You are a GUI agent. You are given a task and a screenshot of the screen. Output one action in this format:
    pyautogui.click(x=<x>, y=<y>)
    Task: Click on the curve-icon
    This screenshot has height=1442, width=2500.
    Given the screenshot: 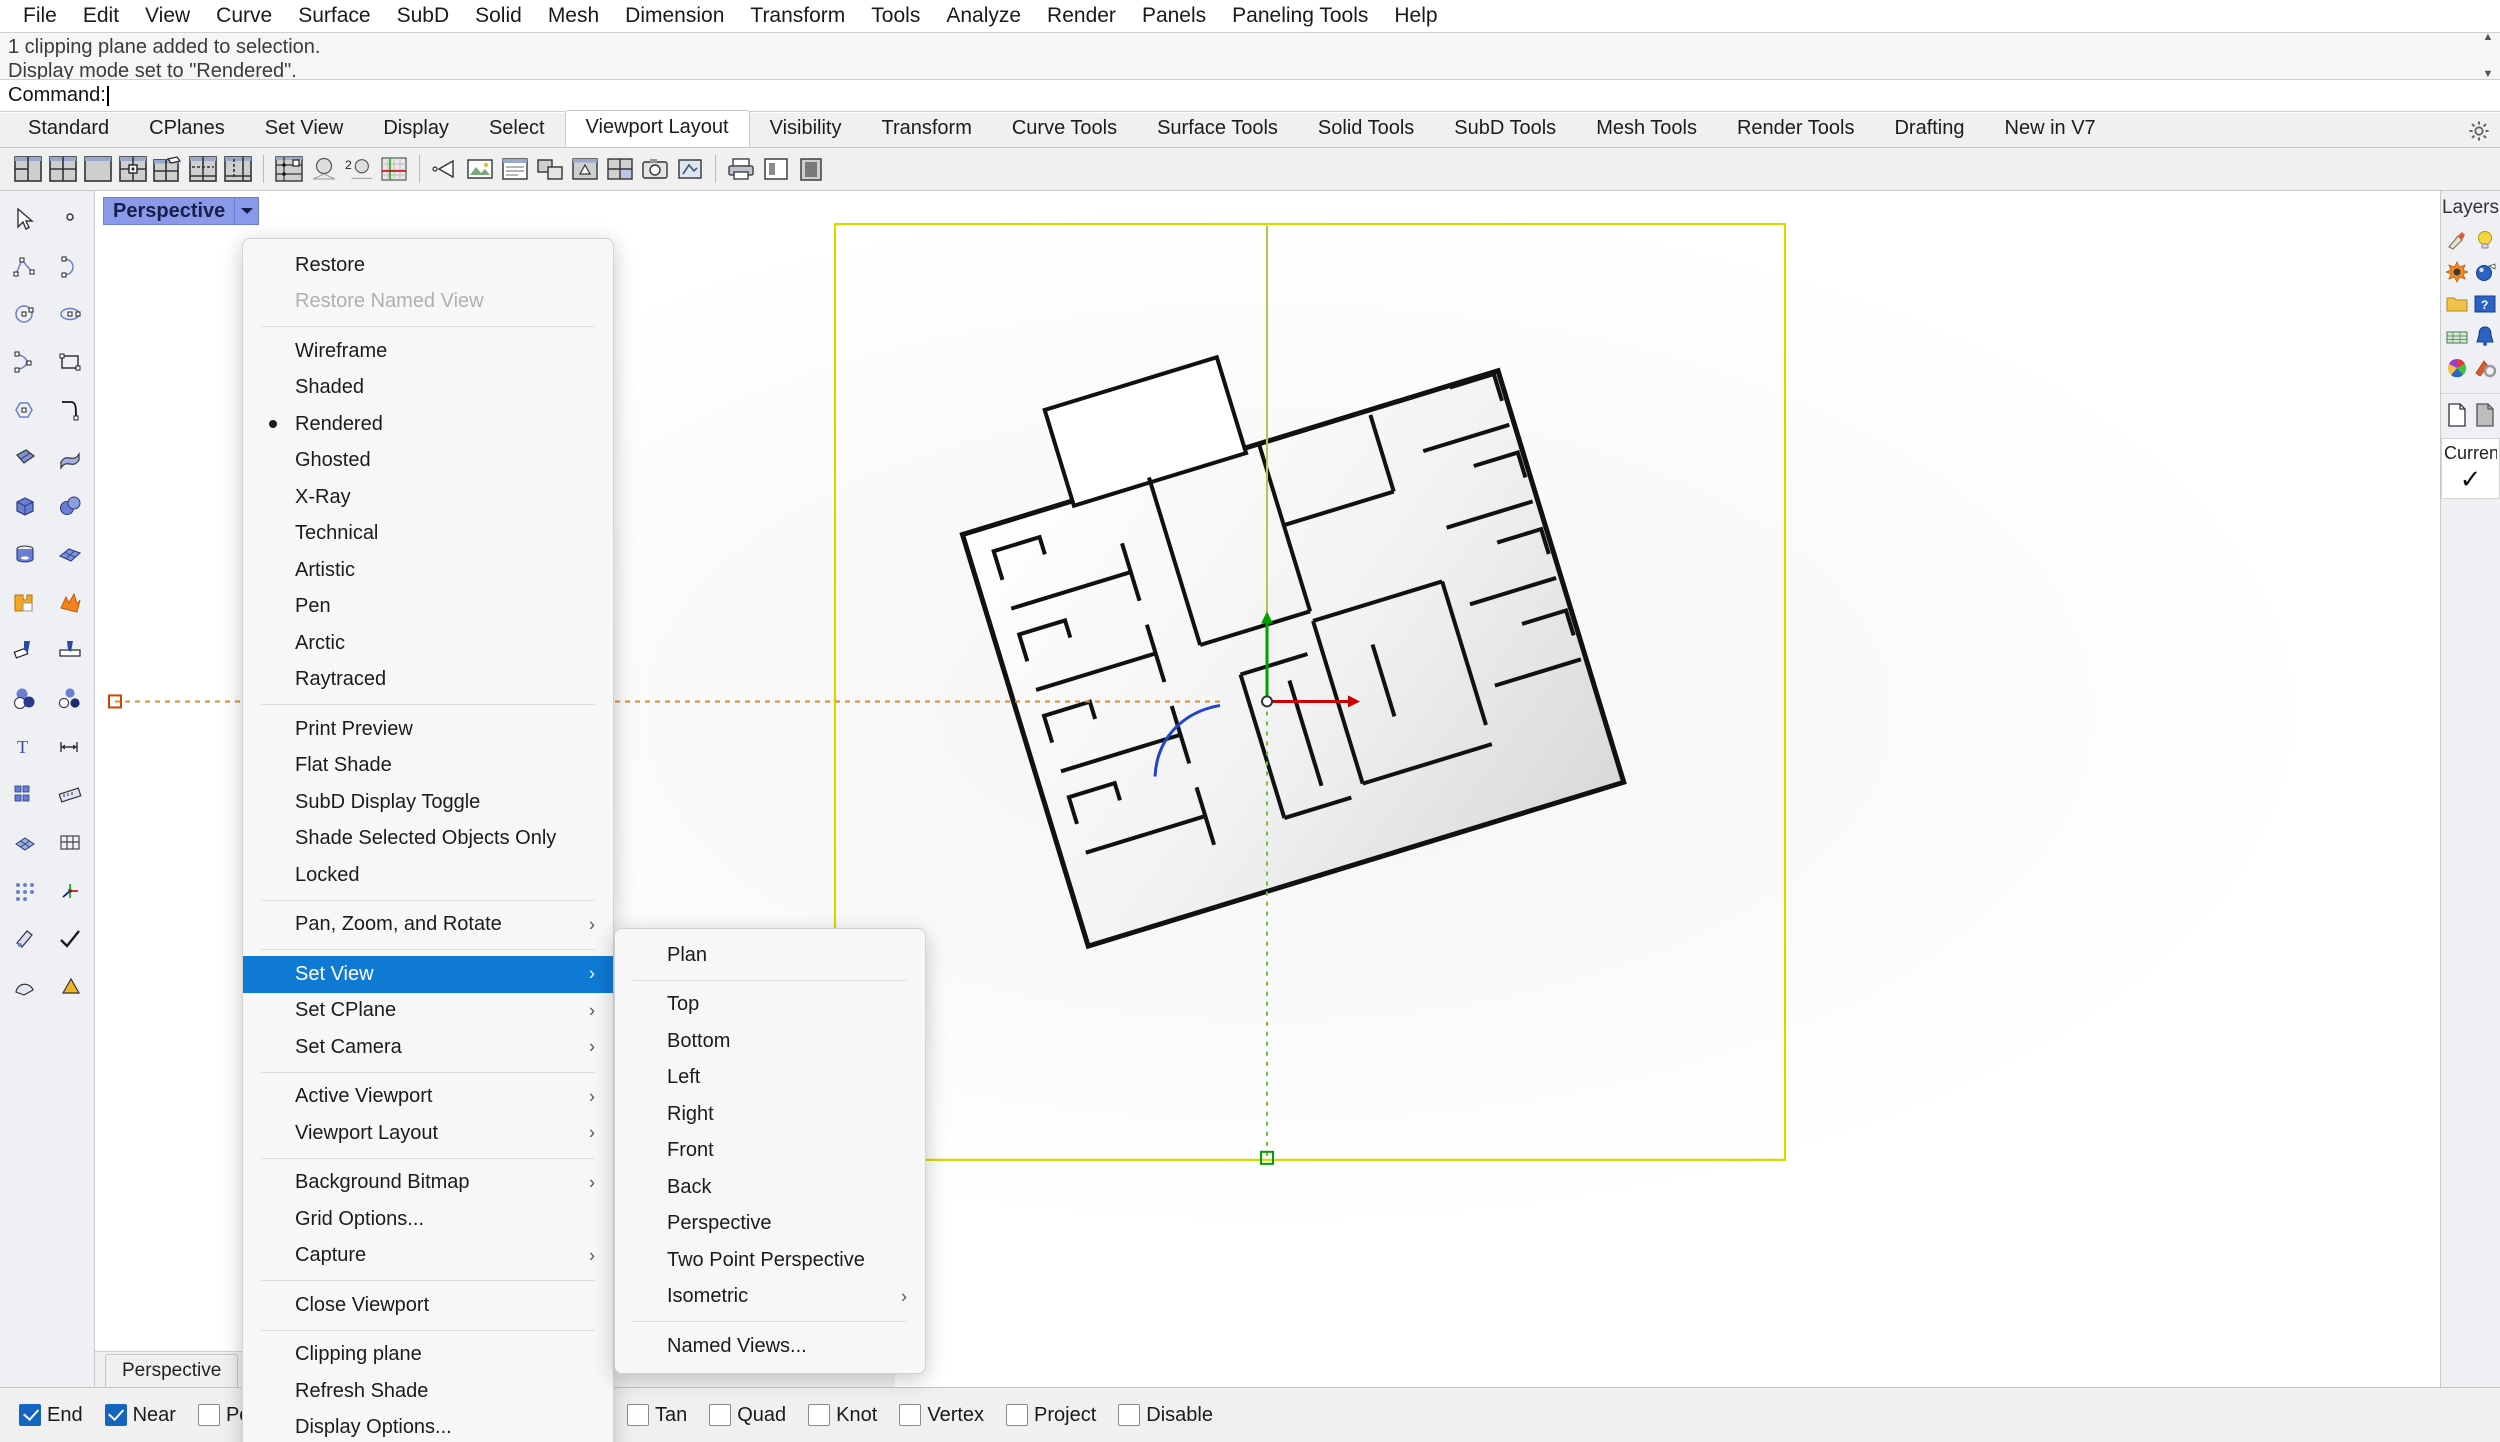 What is the action you would take?
    pyautogui.click(x=24, y=363)
    